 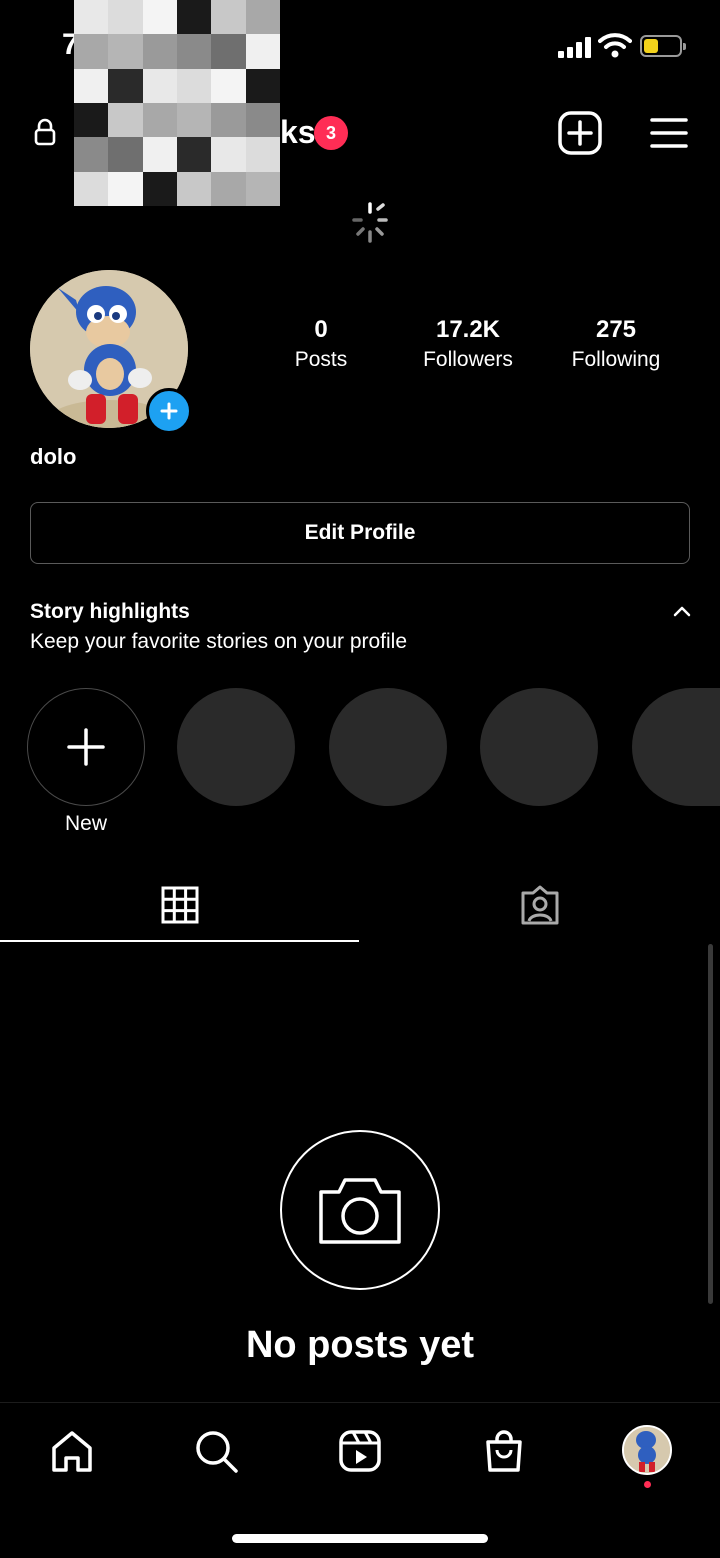 I want to click on search-icon, so click(x=217, y=1452).